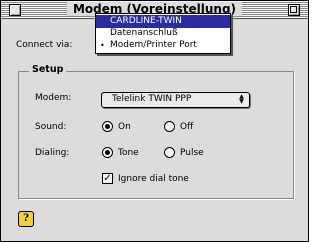 This screenshot has width=320, height=242. Describe the element at coordinates (52, 153) in the screenshot. I see `dialing-label: Dialing:` at that location.